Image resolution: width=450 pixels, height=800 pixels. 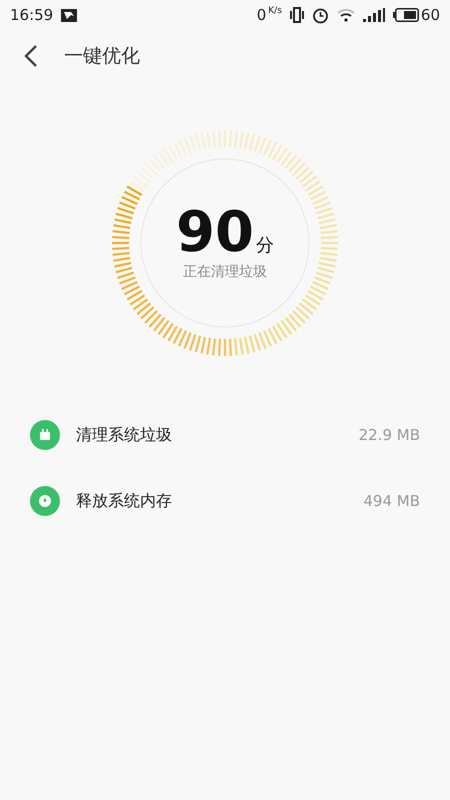 I want to click on score-unit: 分, so click(x=265, y=246).